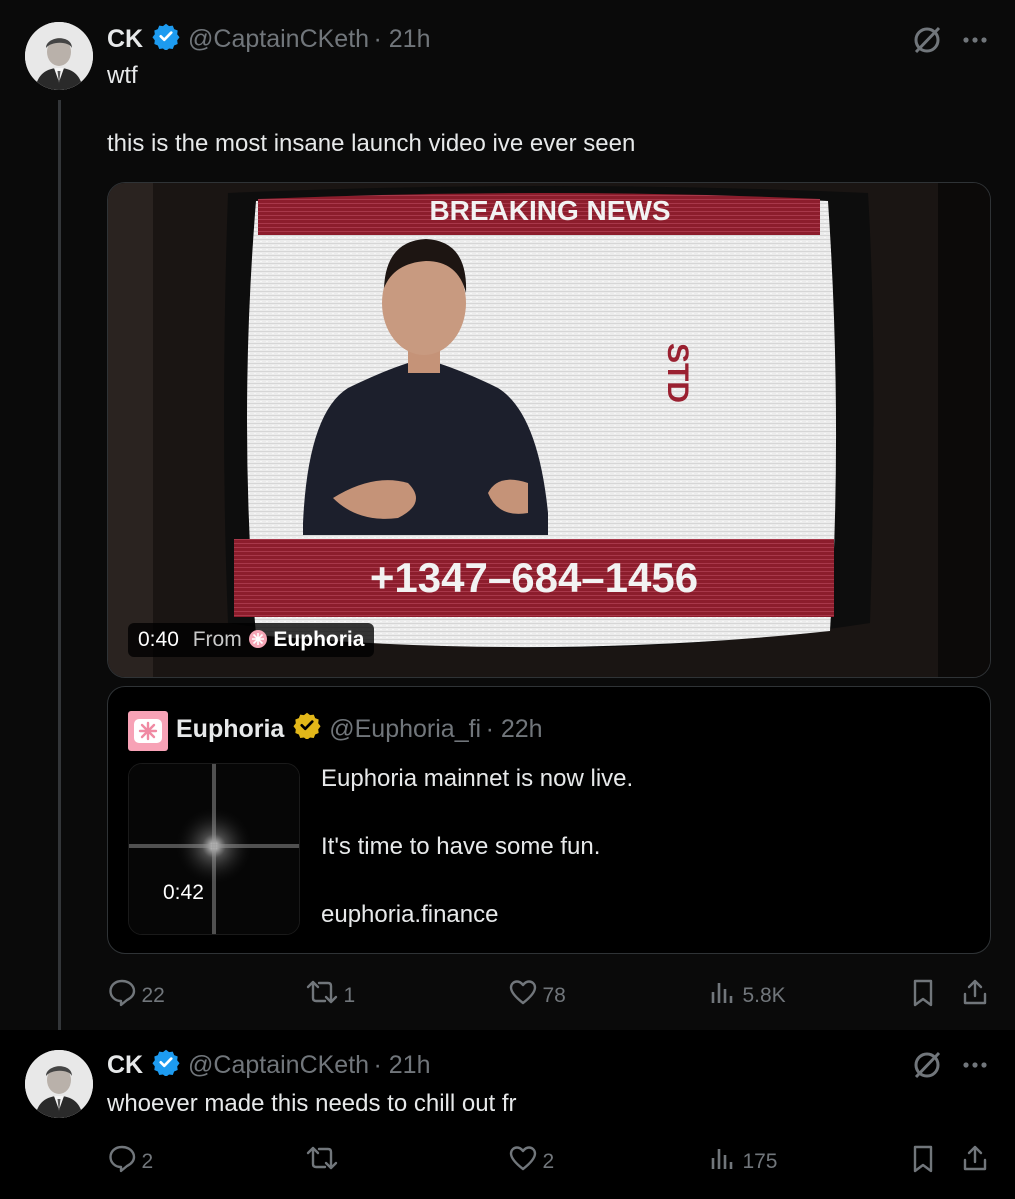 Image resolution: width=1015 pixels, height=1199 pixels. I want to click on like-button: 2, so click(531, 1159).